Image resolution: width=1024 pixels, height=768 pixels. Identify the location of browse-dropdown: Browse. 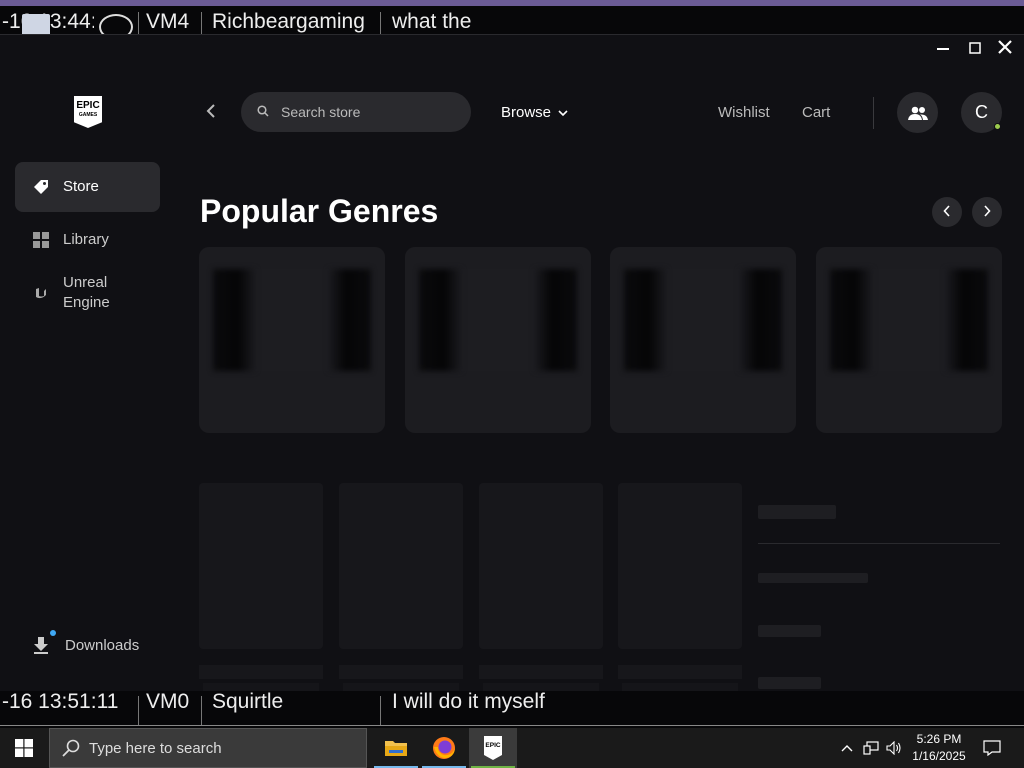
(534, 112).